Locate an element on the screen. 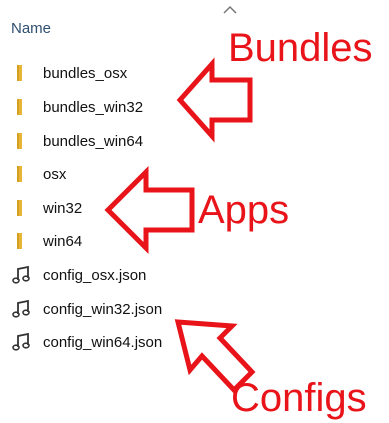 The height and width of the screenshot is (423, 389). file-name: bundles_win64 is located at coordinates (93, 141).